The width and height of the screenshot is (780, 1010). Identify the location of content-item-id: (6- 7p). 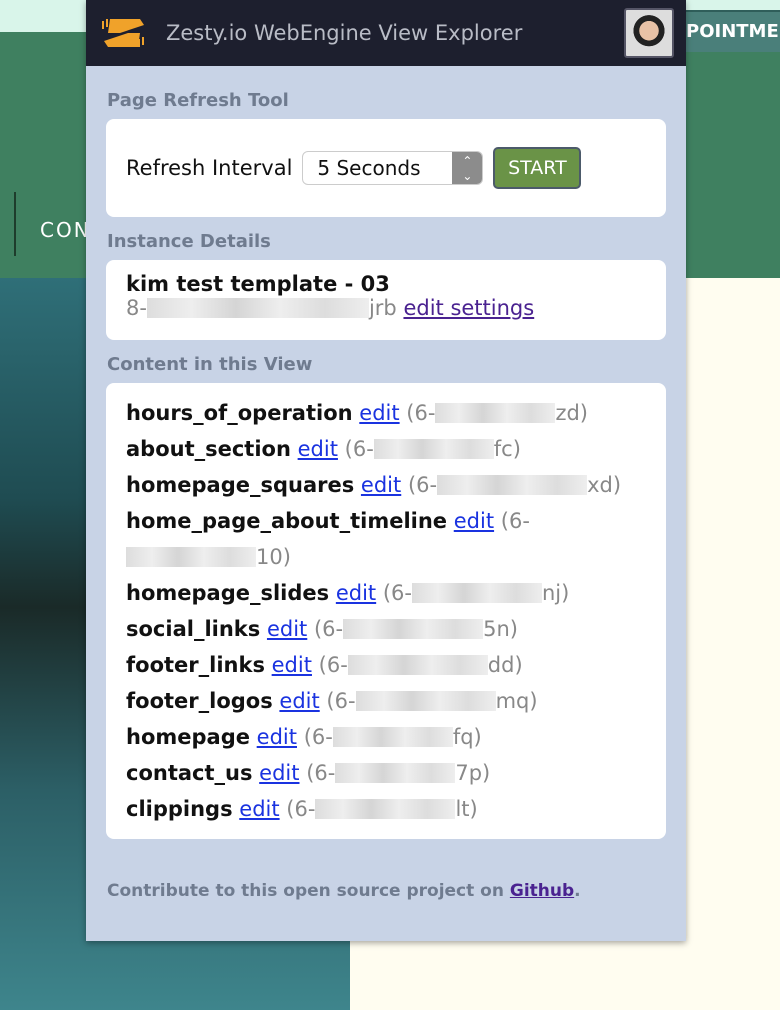
(398, 773).